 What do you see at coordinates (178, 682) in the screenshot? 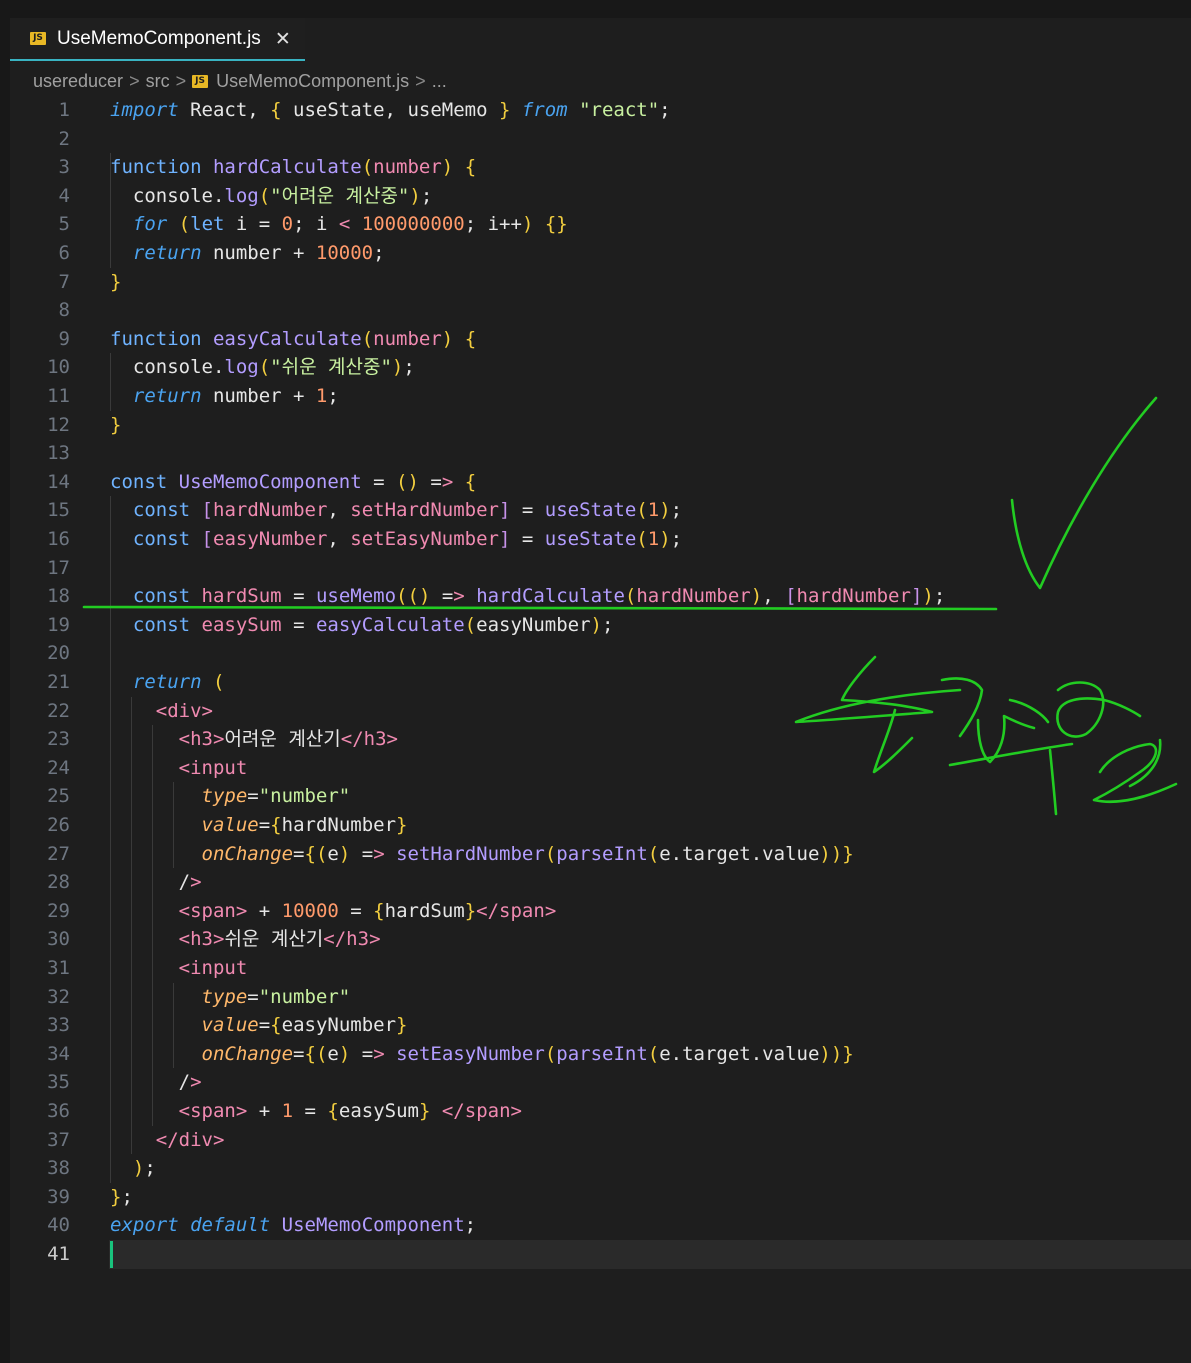
I see `code-text: return (` at bounding box center [178, 682].